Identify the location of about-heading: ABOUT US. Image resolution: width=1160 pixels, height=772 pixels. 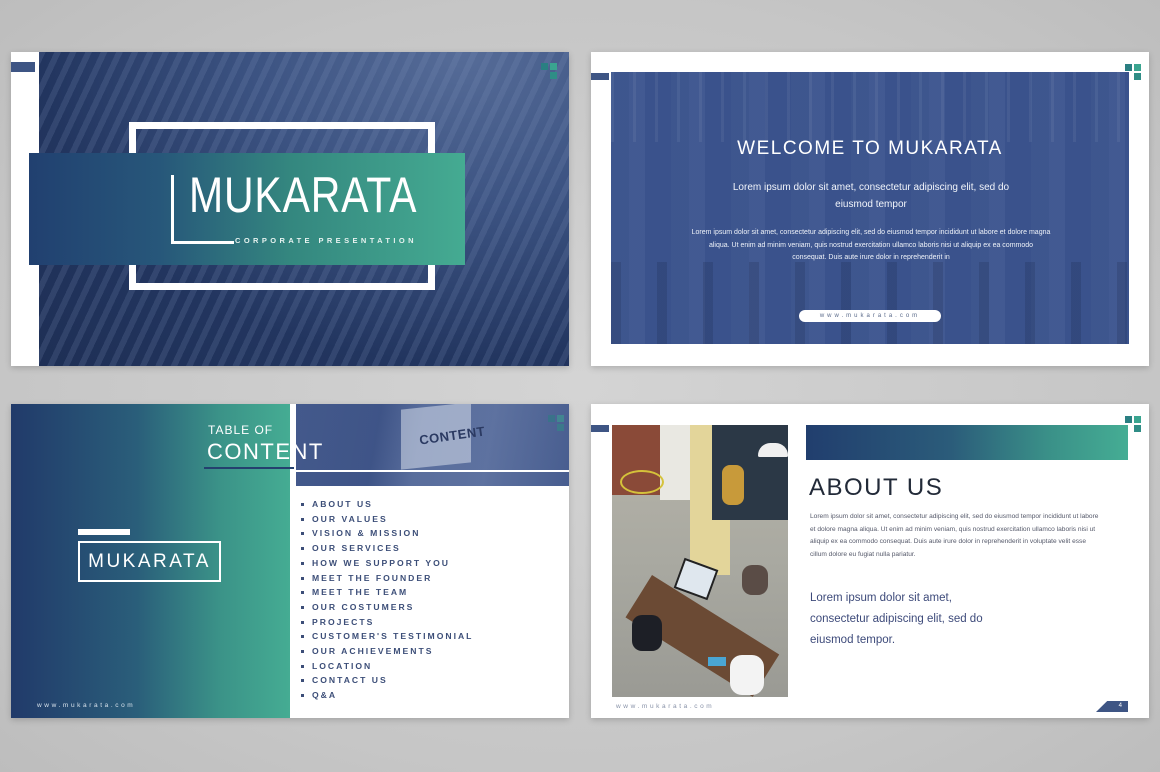
(876, 487).